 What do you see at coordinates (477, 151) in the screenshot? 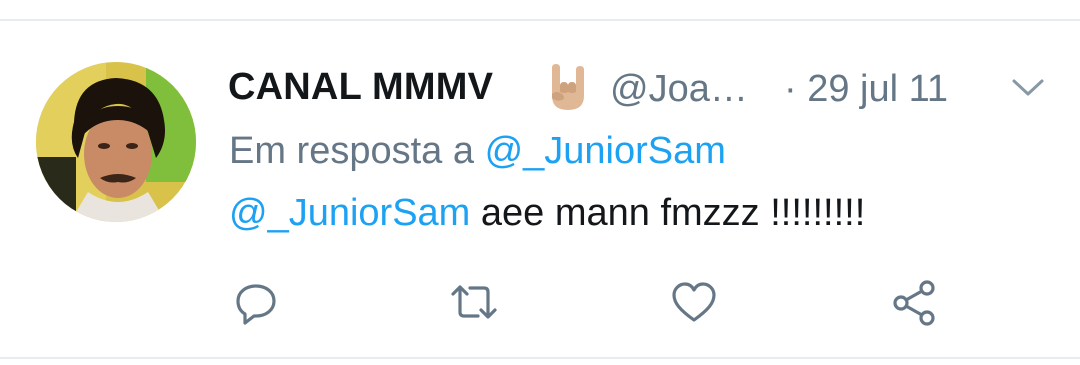
I see `reply-context: Em resposta a @_JuniorSam` at bounding box center [477, 151].